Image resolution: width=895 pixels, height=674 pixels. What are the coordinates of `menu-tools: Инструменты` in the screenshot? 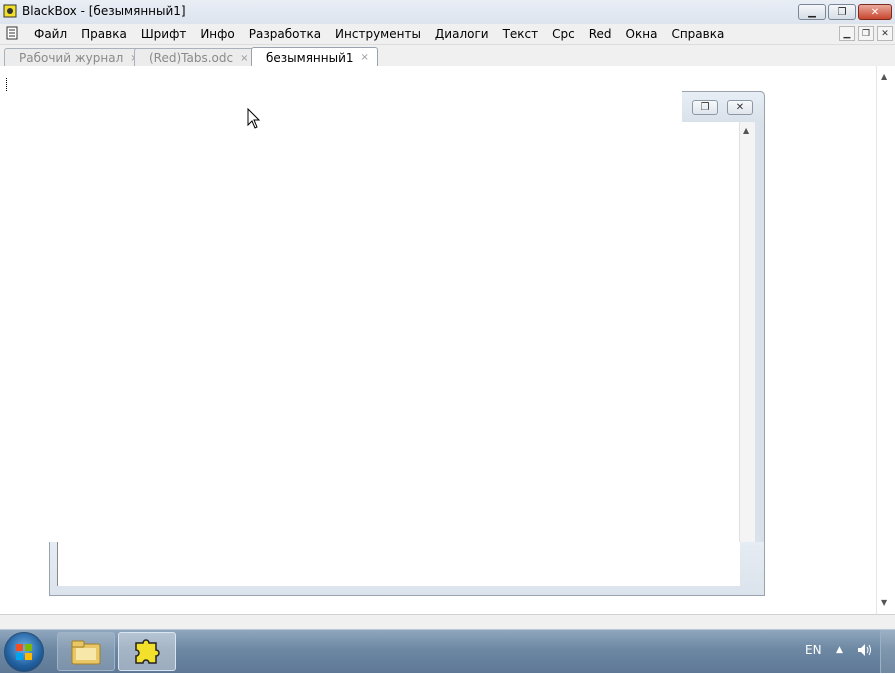 It's located at (378, 34).